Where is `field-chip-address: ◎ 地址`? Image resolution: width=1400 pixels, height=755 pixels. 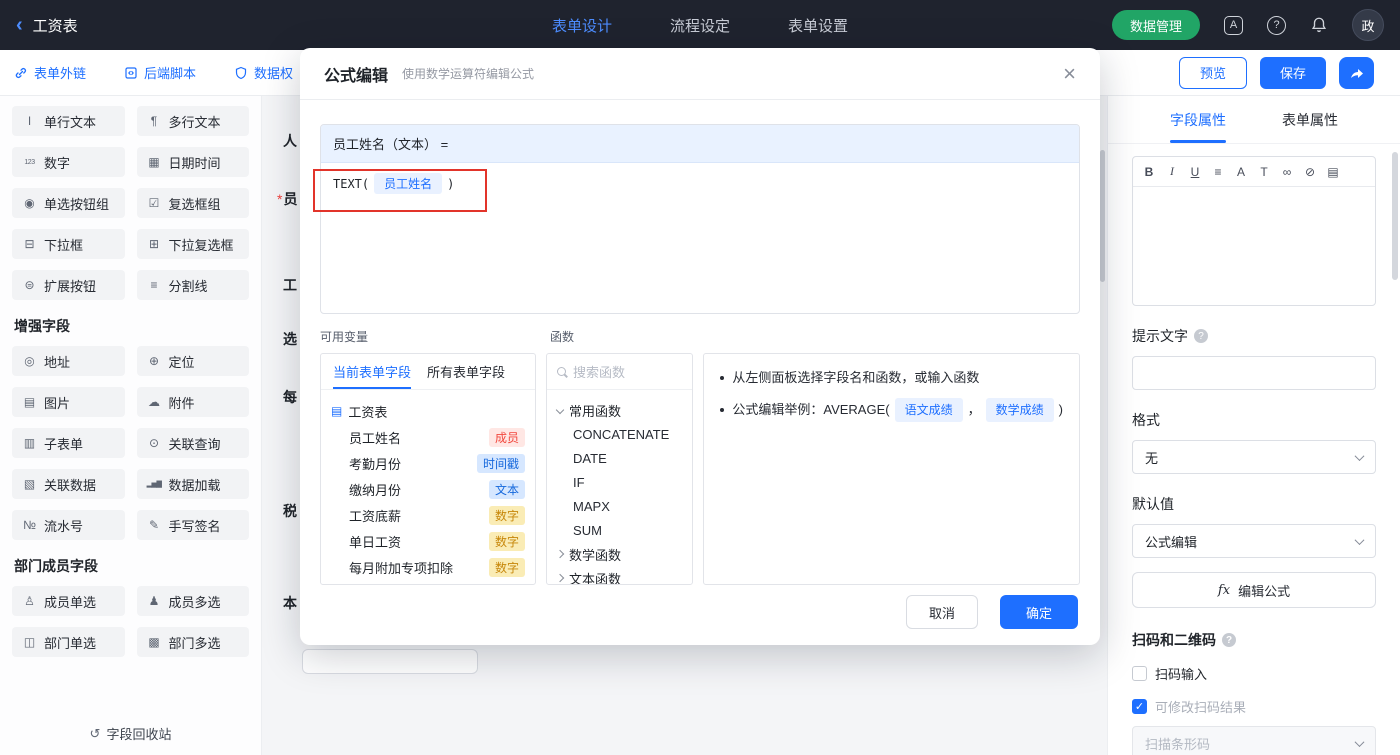
field-chip-address: ◎ 地址 is located at coordinates (68, 361).